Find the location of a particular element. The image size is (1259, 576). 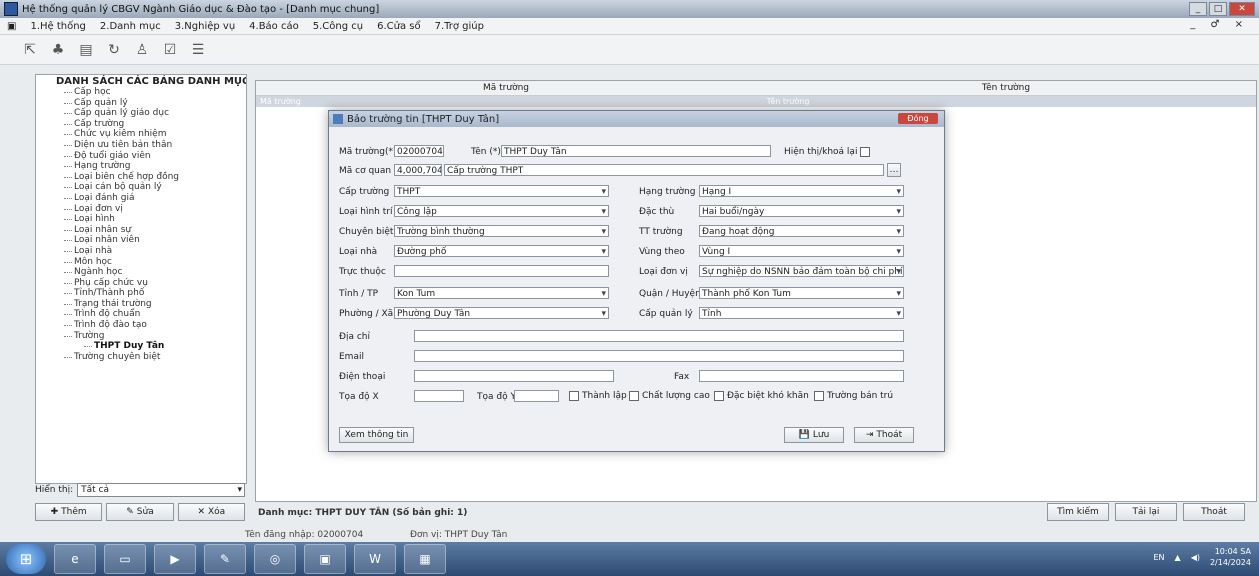

tree-item: Phụ cấp chức vụ is located at coordinates (141, 283).